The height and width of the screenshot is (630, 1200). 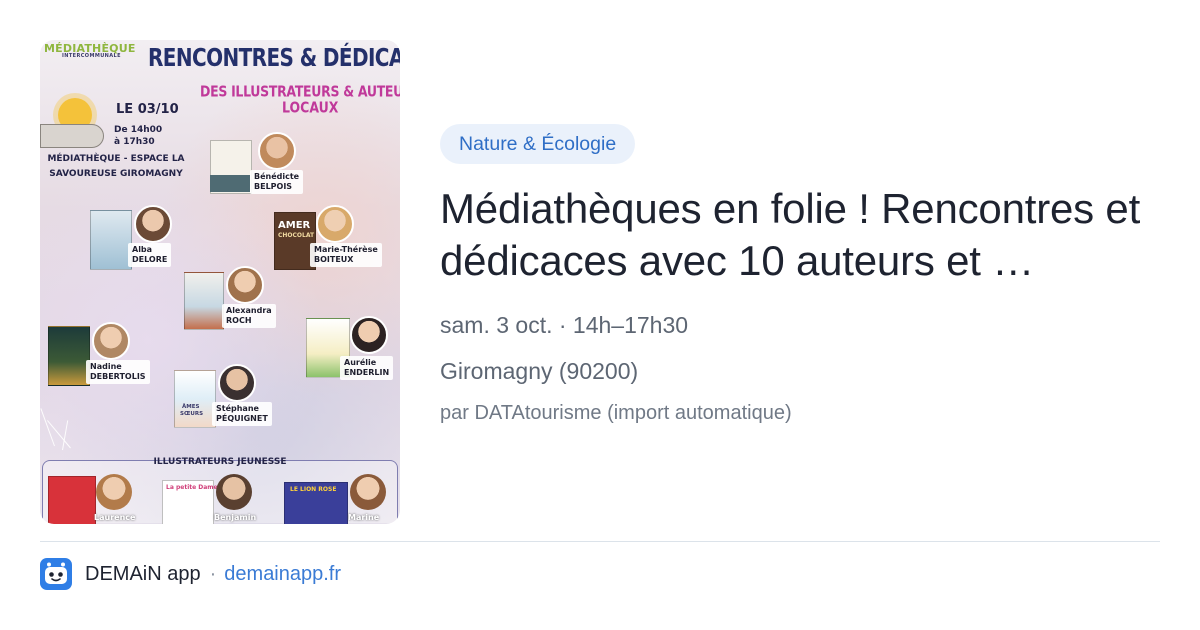 What do you see at coordinates (364, 517) in the screenshot?
I see `illustrator-name: Marine` at bounding box center [364, 517].